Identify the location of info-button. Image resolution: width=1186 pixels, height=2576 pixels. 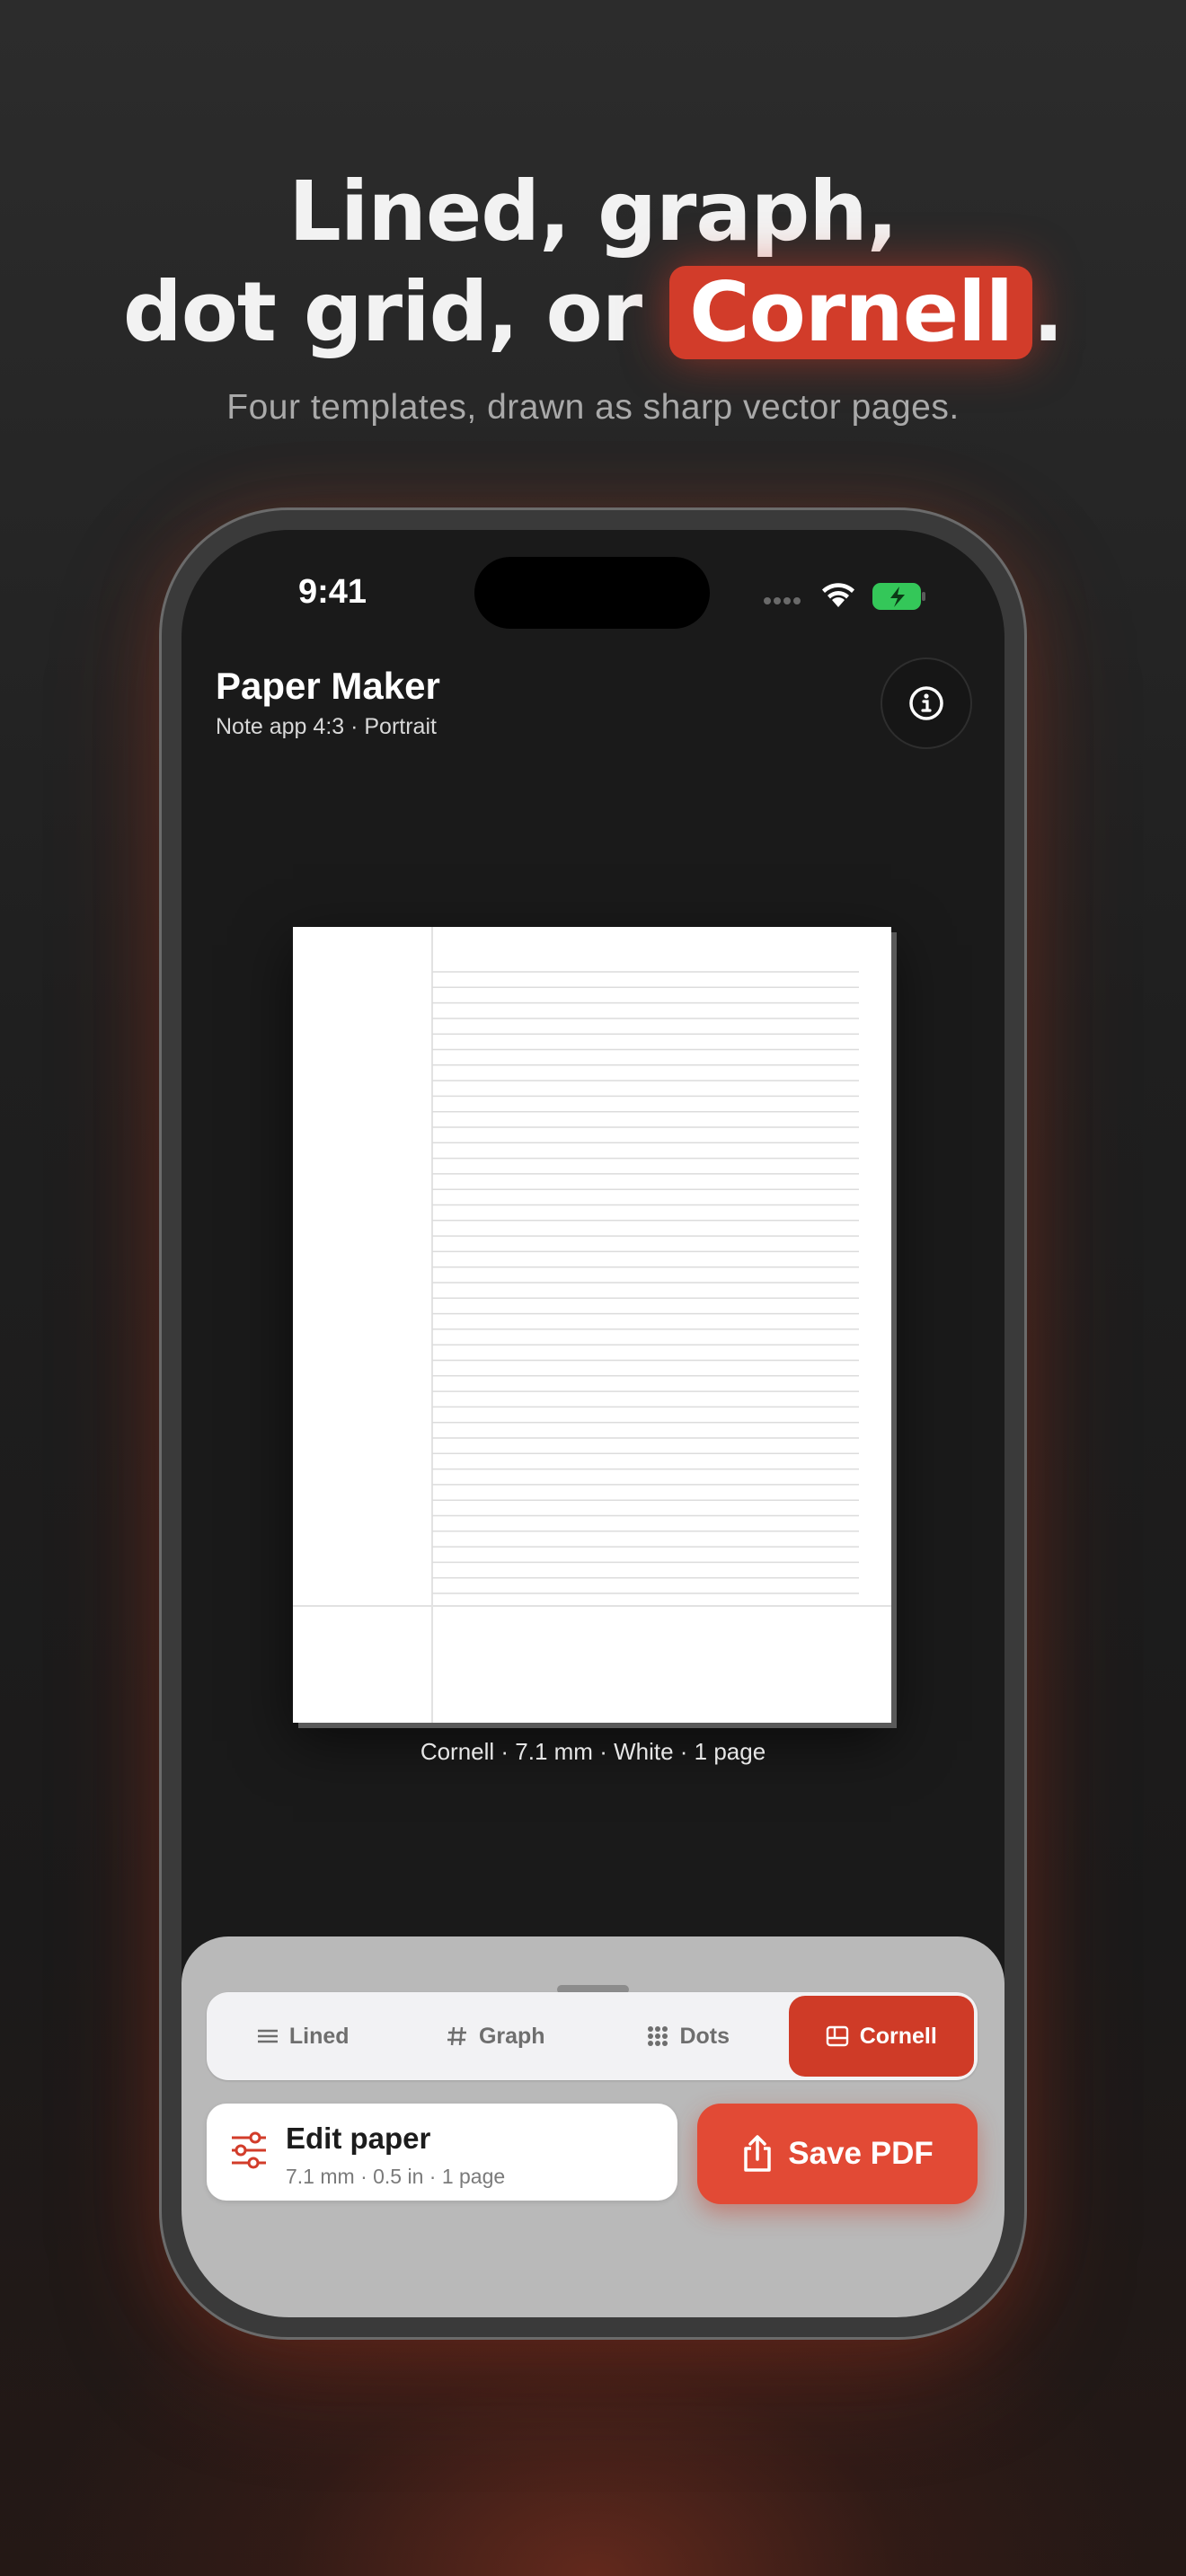
(926, 703).